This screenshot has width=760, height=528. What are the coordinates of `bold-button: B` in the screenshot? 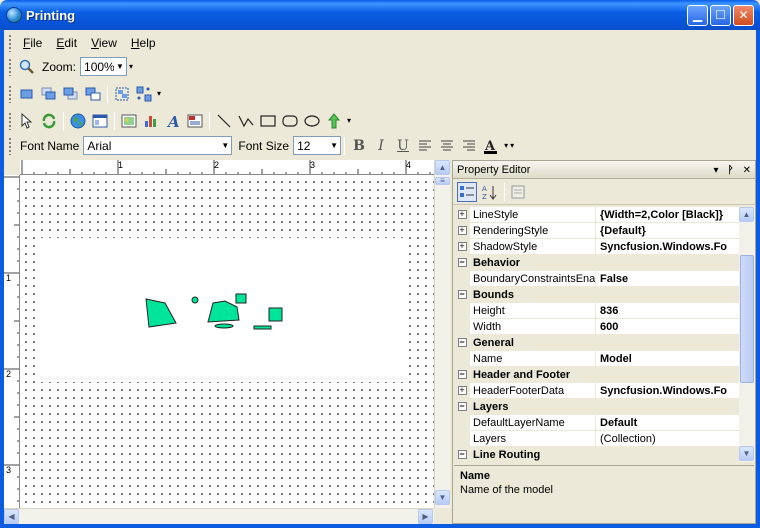 It's located at (359, 146).